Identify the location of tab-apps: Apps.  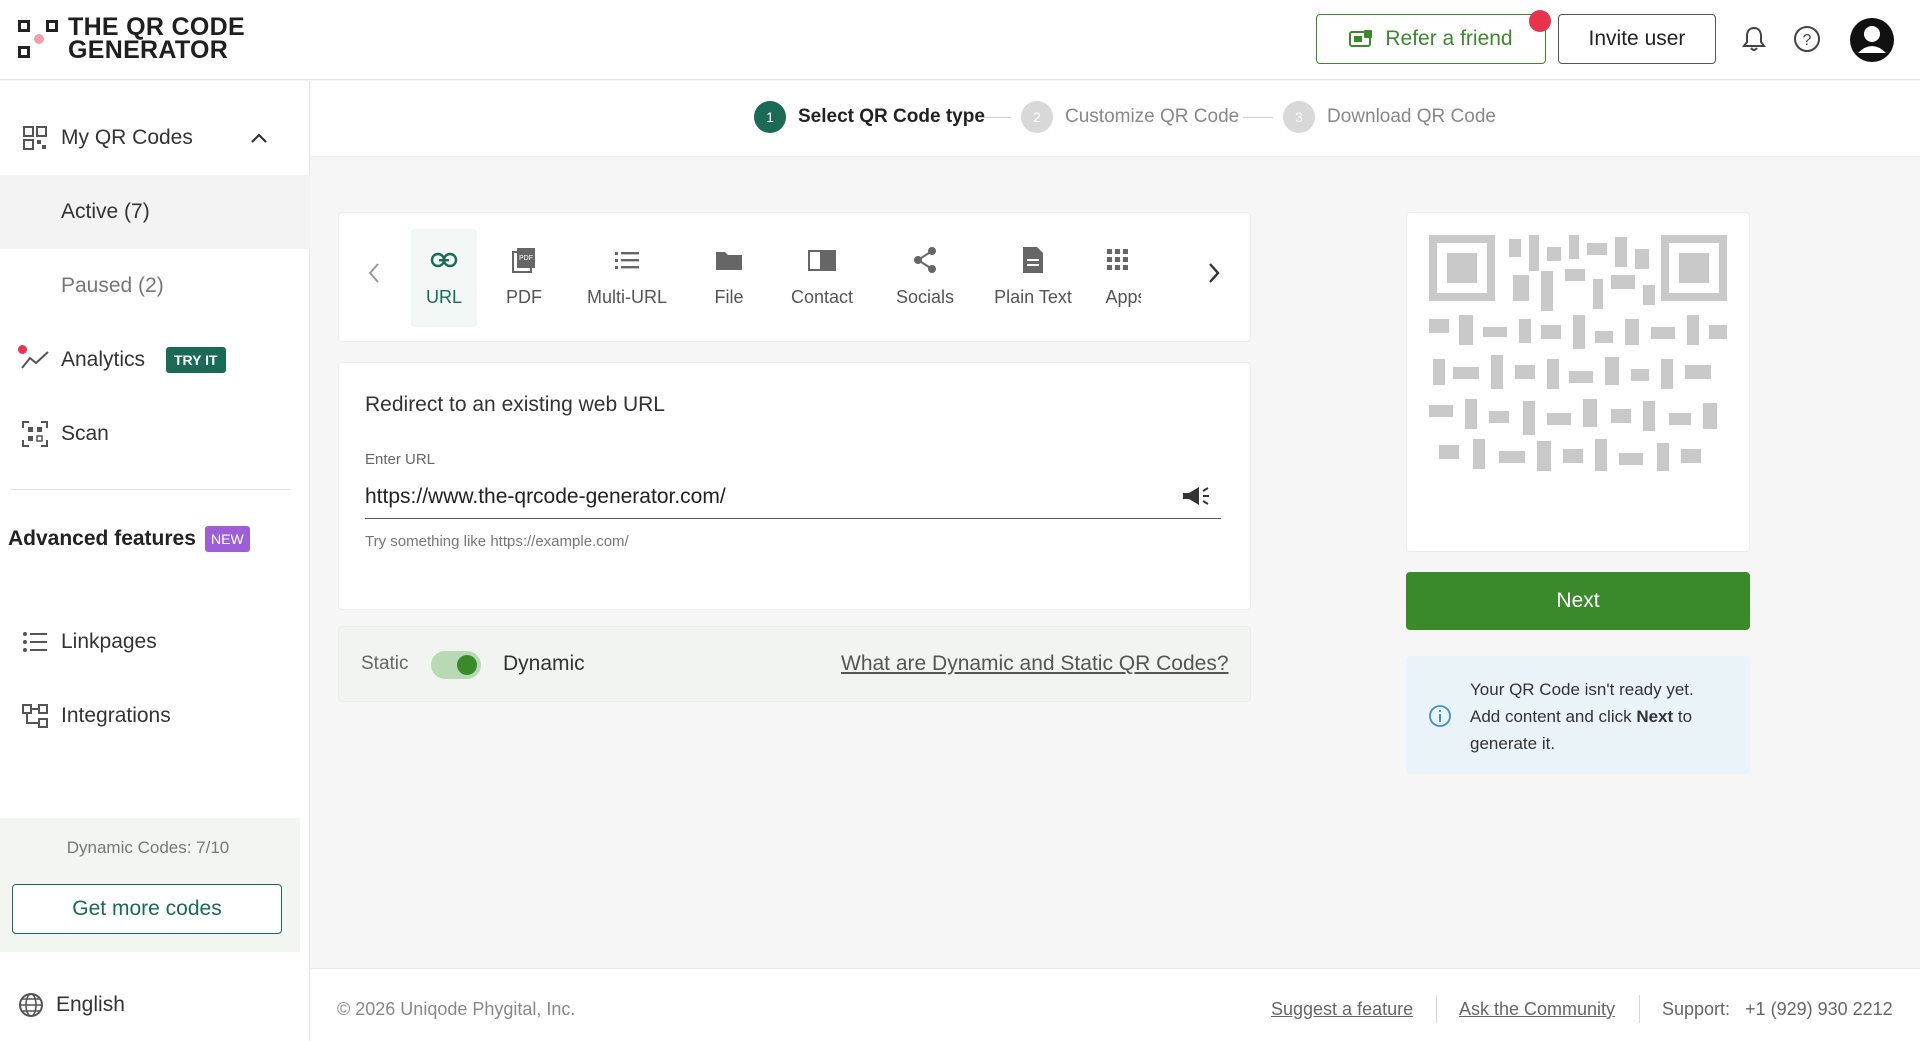
(1118, 278).